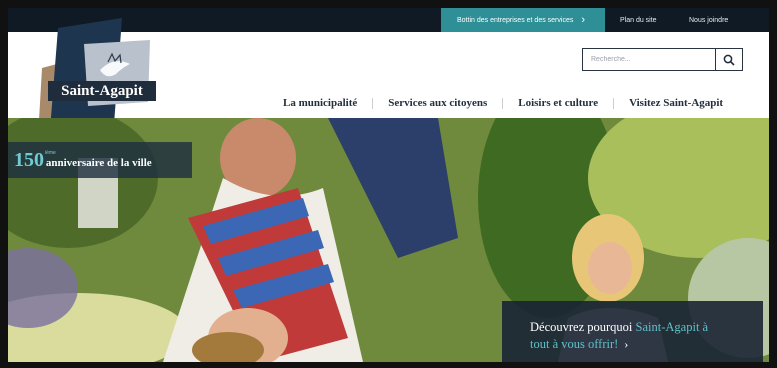  I want to click on anniversary-badge: 150 ième anniversaire de la ville, so click(100, 160).